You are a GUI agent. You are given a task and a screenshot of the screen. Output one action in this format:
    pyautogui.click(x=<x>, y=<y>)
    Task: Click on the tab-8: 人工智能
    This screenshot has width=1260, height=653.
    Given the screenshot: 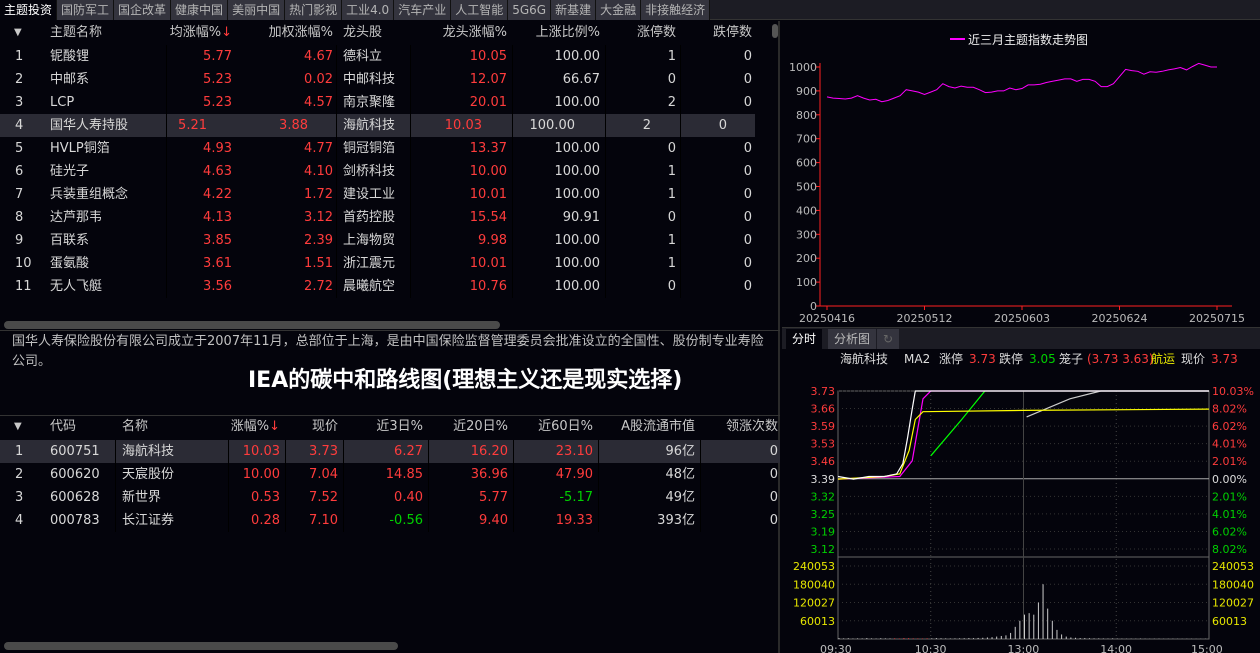 What is the action you would take?
    pyautogui.click(x=480, y=10)
    